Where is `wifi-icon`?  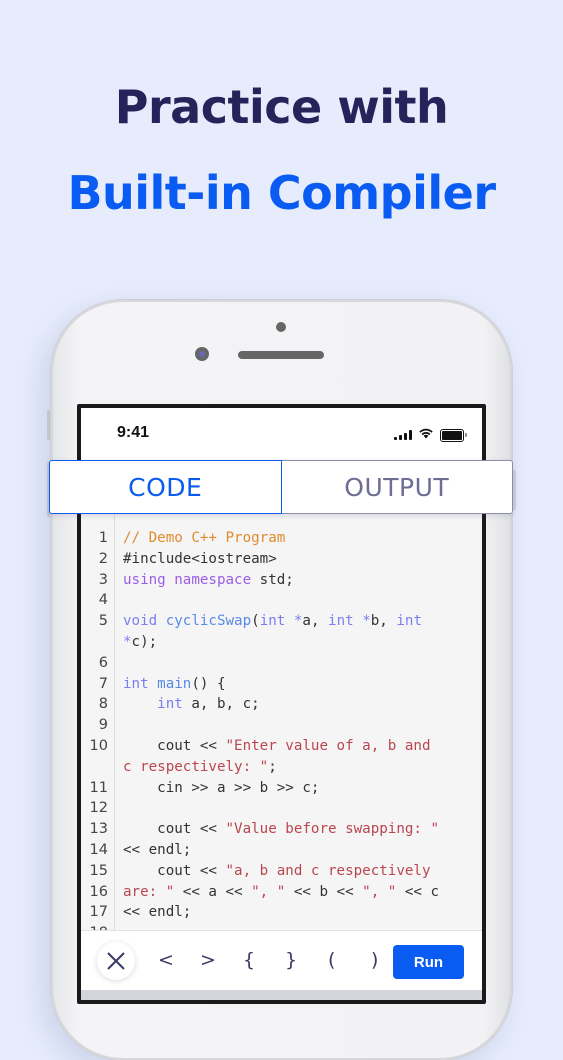 wifi-icon is located at coordinates (426, 435).